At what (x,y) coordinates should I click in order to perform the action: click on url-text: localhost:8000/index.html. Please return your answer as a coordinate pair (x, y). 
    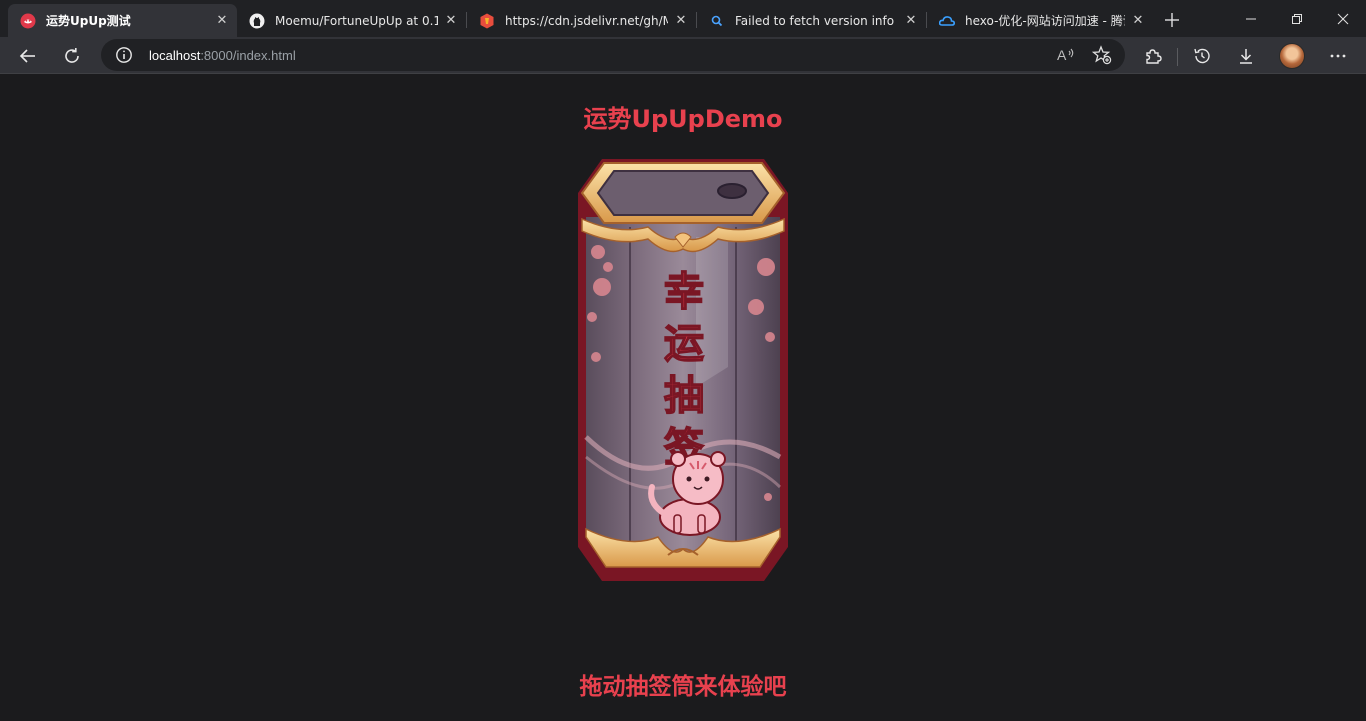
    Looking at the image, I should click on (222, 55).